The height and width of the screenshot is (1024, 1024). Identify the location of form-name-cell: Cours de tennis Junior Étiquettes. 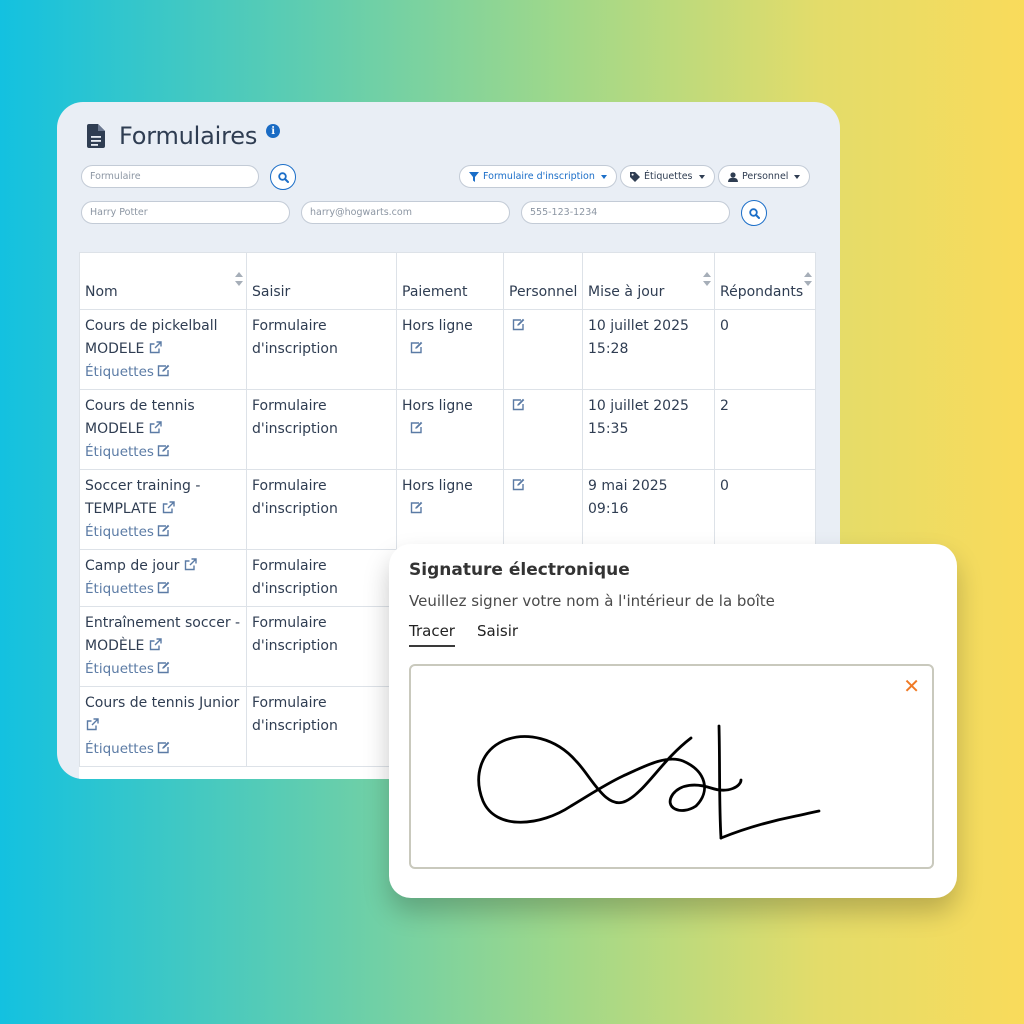
(163, 726).